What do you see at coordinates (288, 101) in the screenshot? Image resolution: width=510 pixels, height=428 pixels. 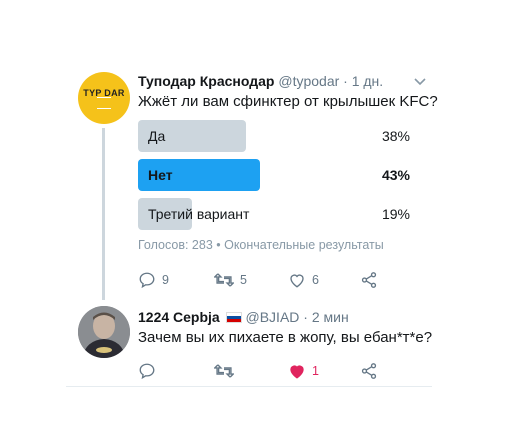 I see `tweet-text: Жжёт ли вам сфинктер от крылышек KFC?` at bounding box center [288, 101].